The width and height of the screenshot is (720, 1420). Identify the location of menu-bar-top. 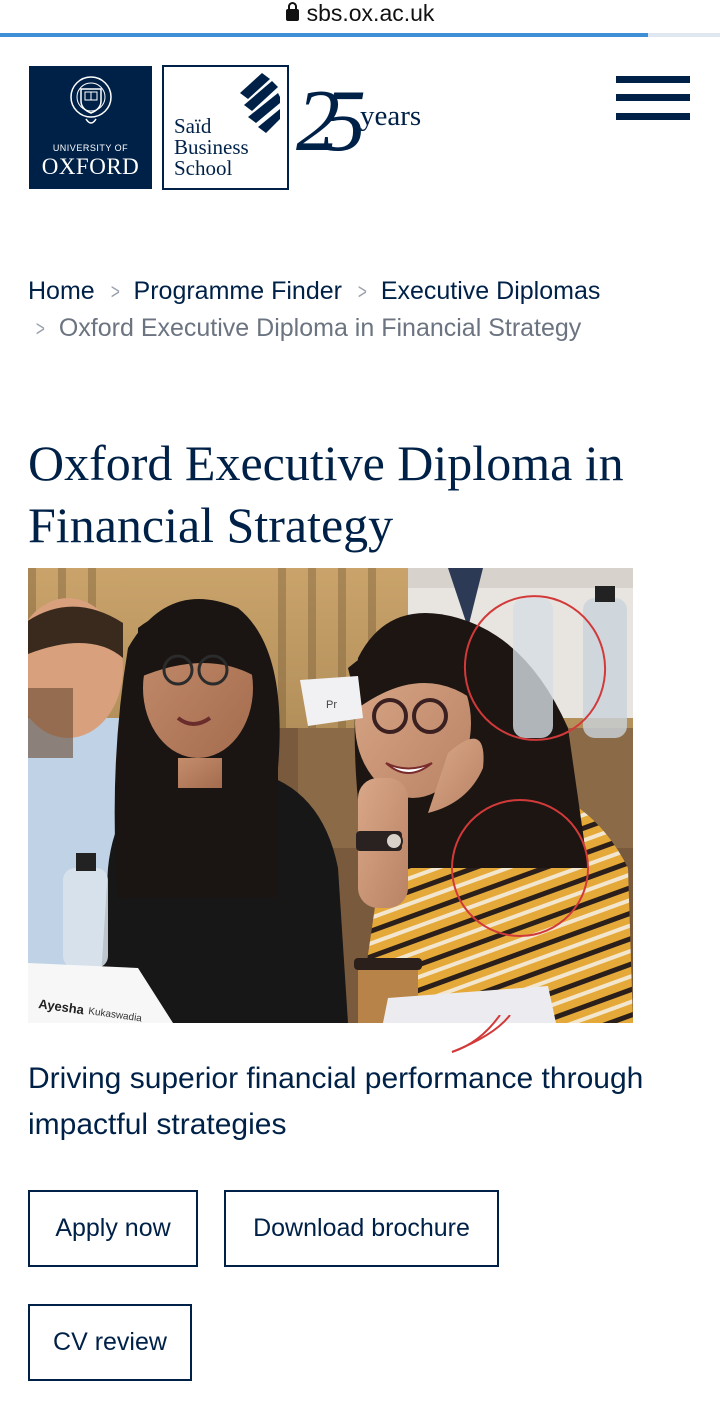
(653, 79).